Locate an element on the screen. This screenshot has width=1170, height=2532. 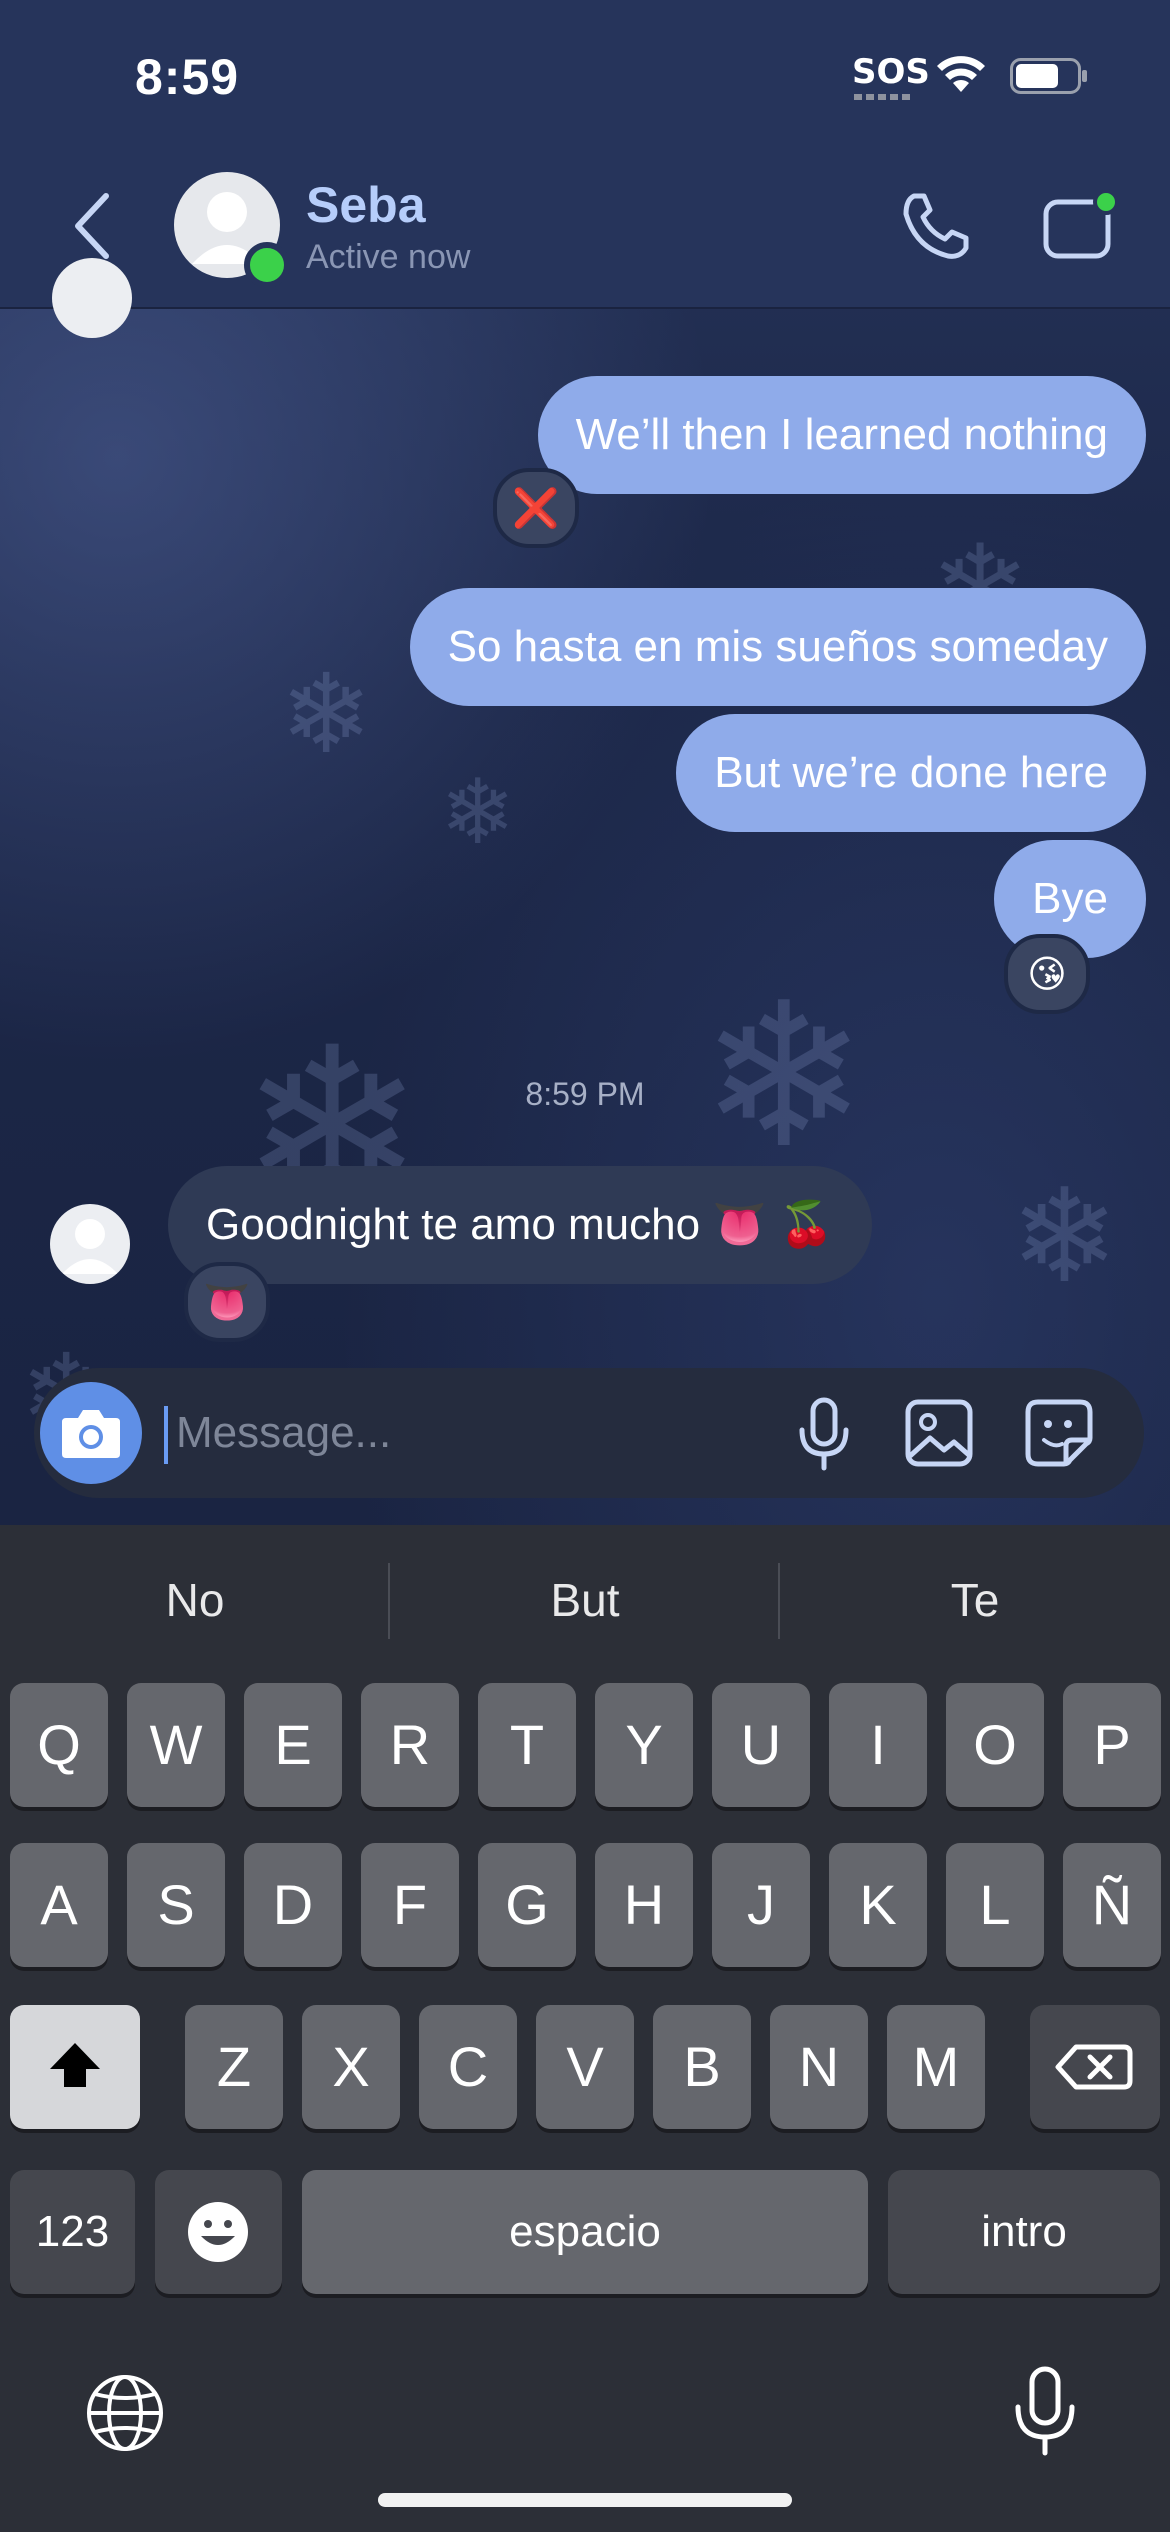
backspace-icon is located at coordinates (1094, 2067).